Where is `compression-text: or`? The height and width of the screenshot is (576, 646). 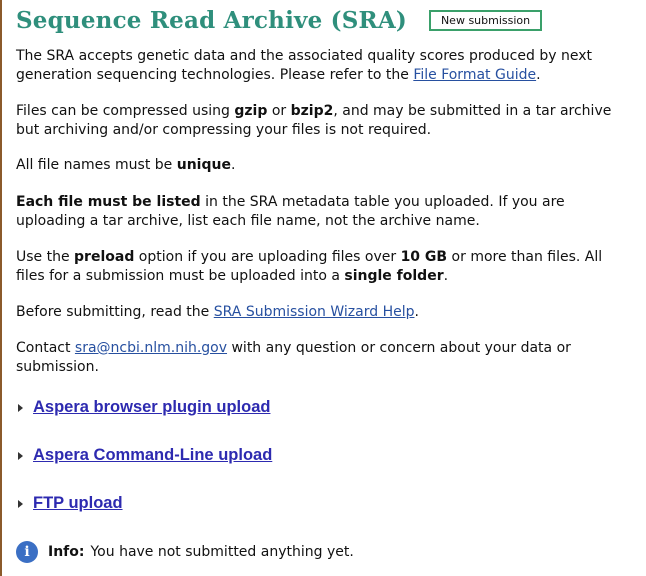 compression-text: or is located at coordinates (279, 111).